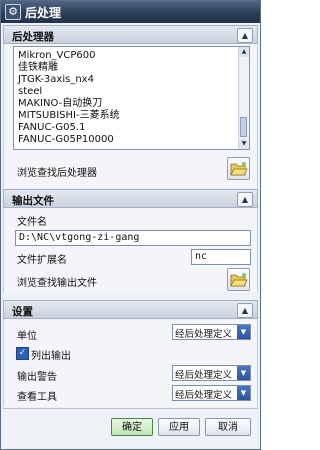  Describe the element at coordinates (57, 56) in the screenshot. I see `list-item: Mikron_VCP600` at that location.